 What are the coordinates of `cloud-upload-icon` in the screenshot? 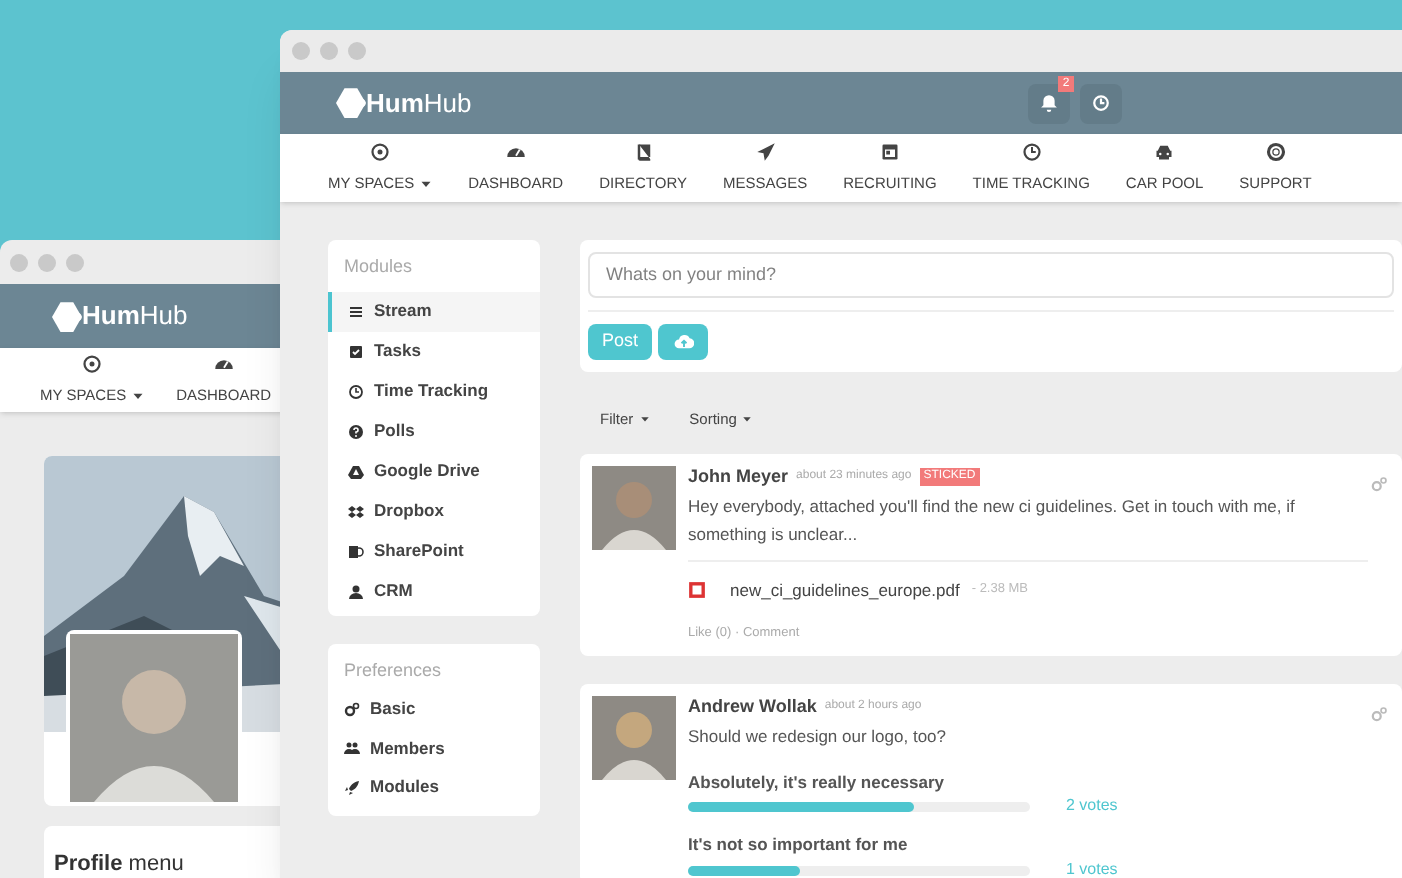 It's located at (683, 341).